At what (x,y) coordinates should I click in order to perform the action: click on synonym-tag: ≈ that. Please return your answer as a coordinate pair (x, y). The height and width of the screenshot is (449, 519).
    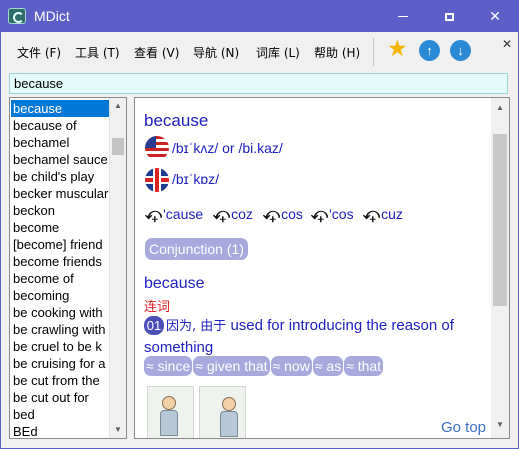
    Looking at the image, I should click on (364, 366).